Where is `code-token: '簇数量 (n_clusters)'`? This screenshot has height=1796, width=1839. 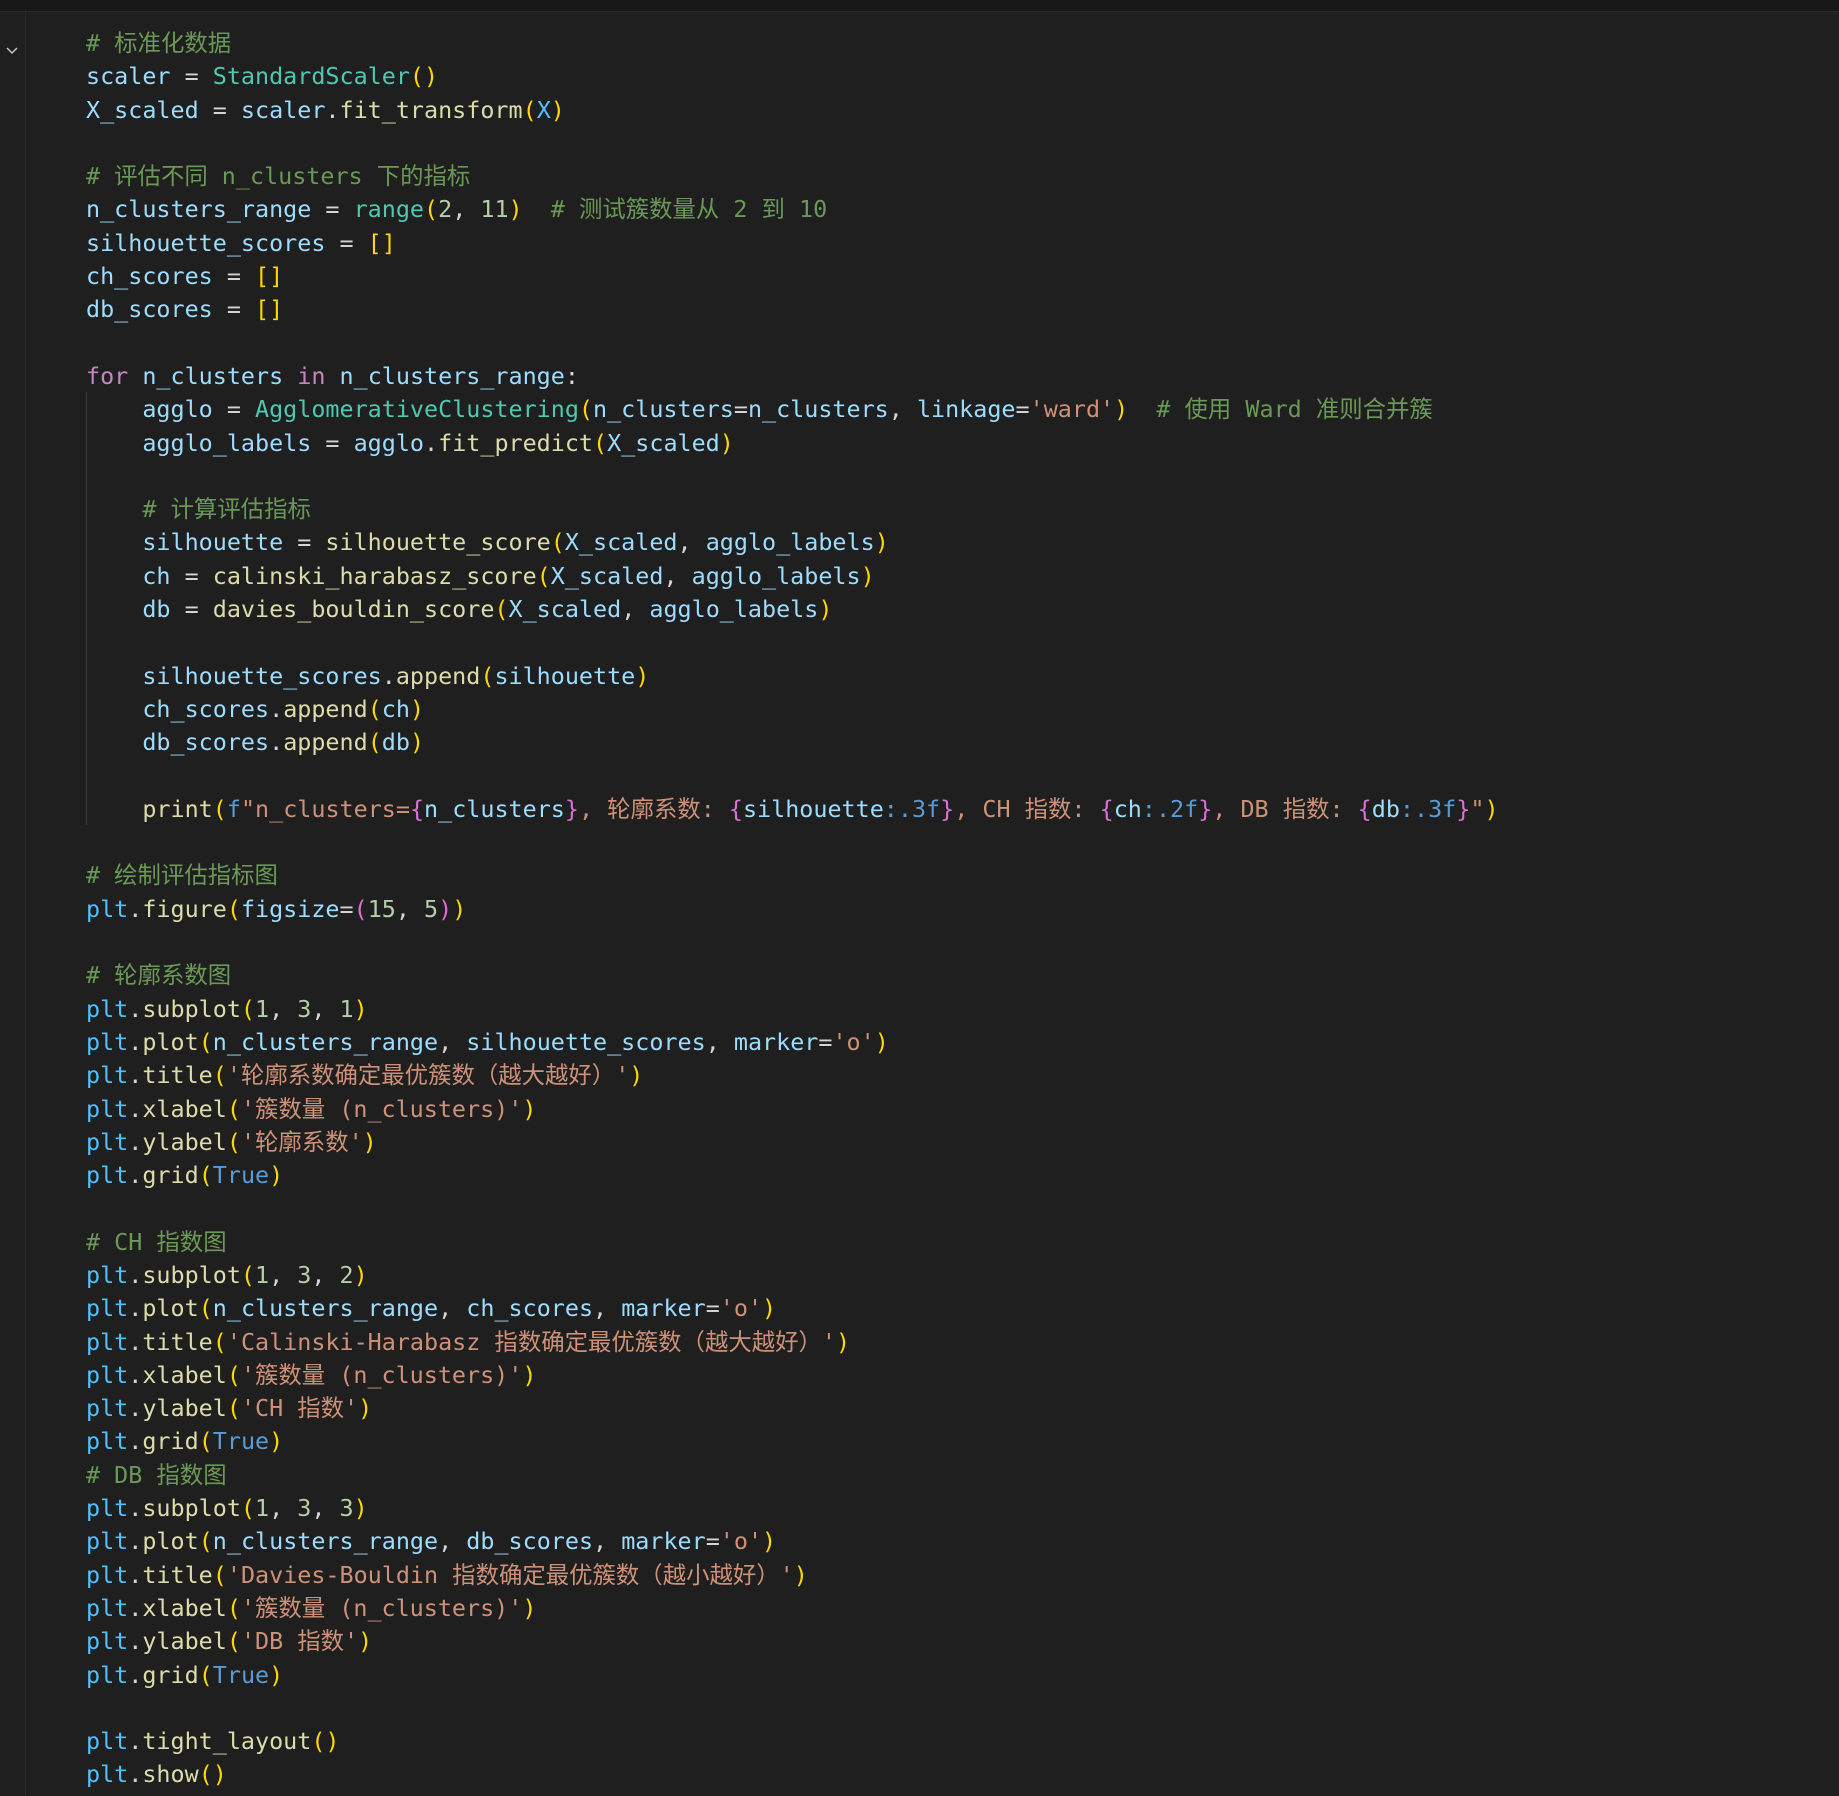
code-token: '簇数量 (n_clusters)' is located at coordinates (381, 1607).